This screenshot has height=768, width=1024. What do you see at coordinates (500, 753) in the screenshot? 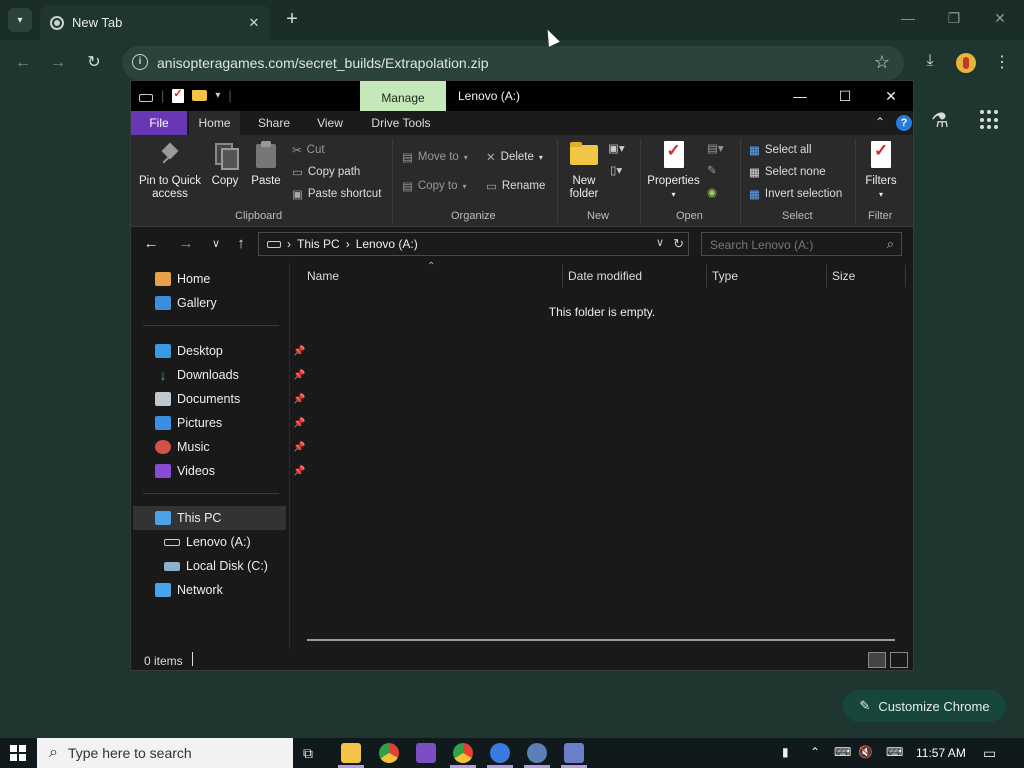
I see `firefox-app-icon` at bounding box center [500, 753].